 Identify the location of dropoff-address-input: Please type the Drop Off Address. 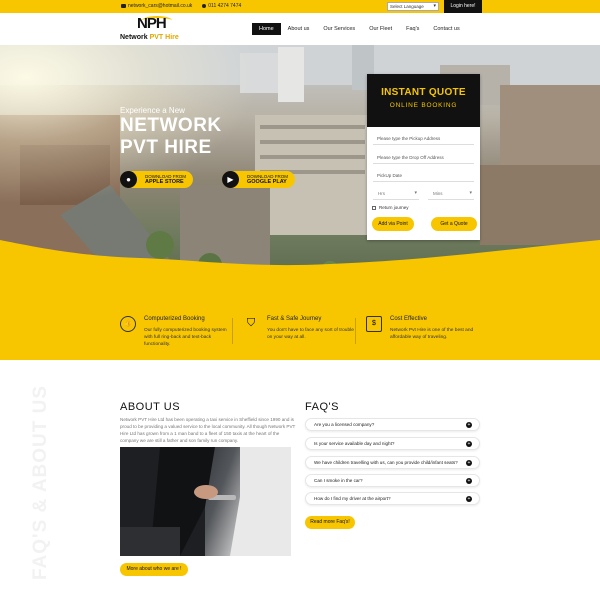
(423, 157).